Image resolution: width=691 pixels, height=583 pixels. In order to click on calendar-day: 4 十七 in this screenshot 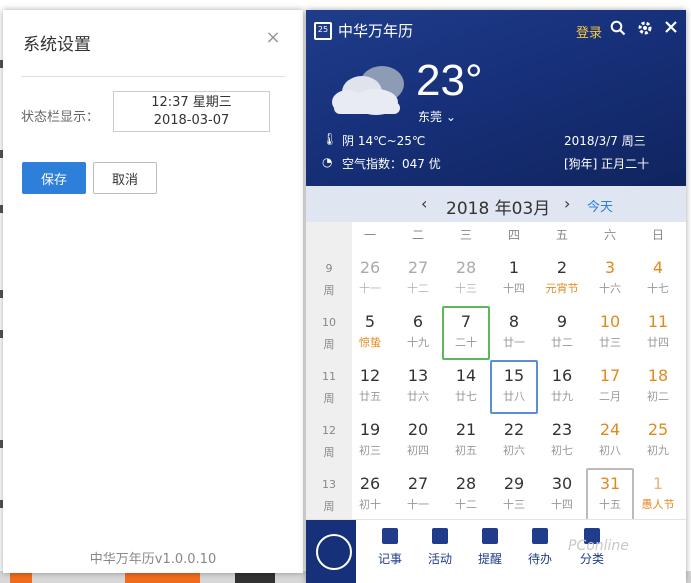, I will do `click(658, 279)`.